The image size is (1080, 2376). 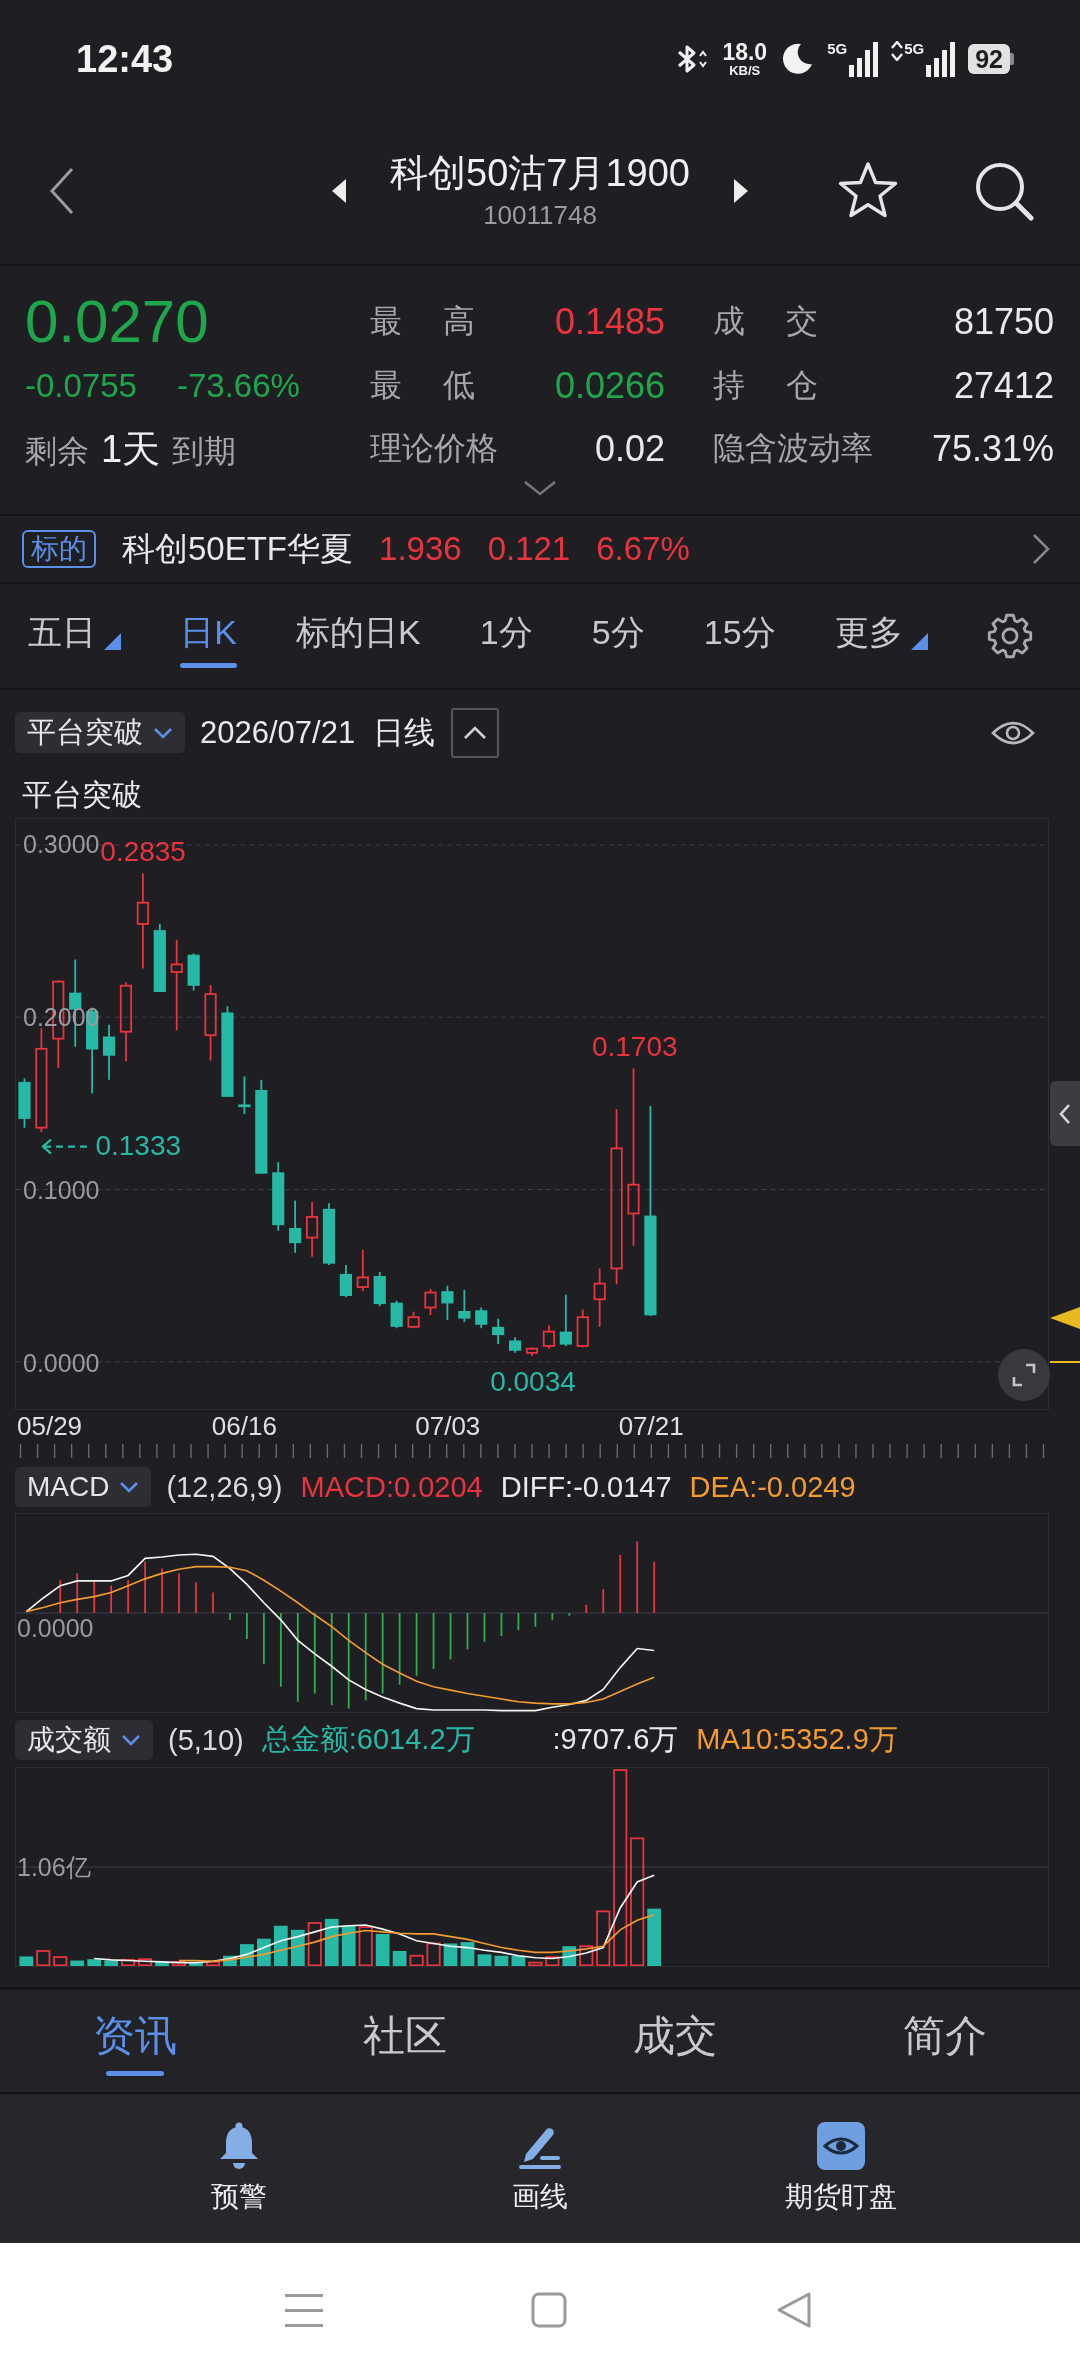 What do you see at coordinates (83, 1487) in the screenshot?
I see `indicator-dropdown: MACD` at bounding box center [83, 1487].